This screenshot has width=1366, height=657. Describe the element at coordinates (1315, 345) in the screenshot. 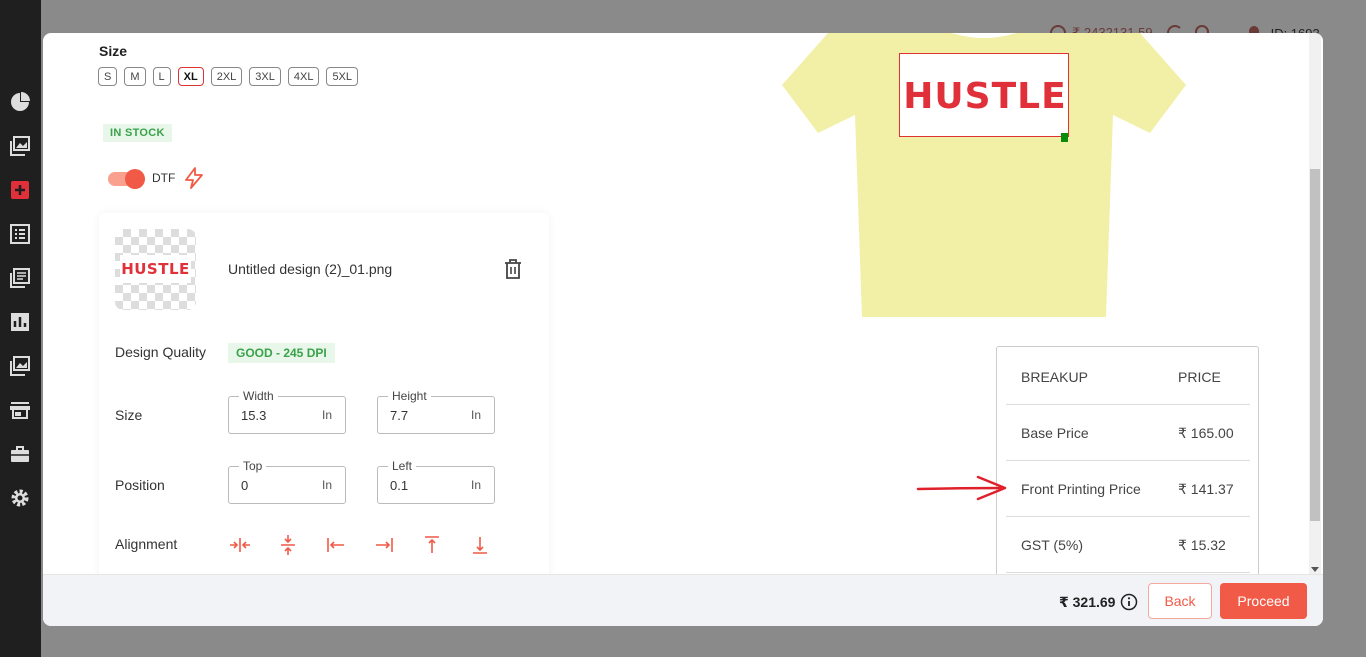

I see `scrollbar-thumb` at that location.